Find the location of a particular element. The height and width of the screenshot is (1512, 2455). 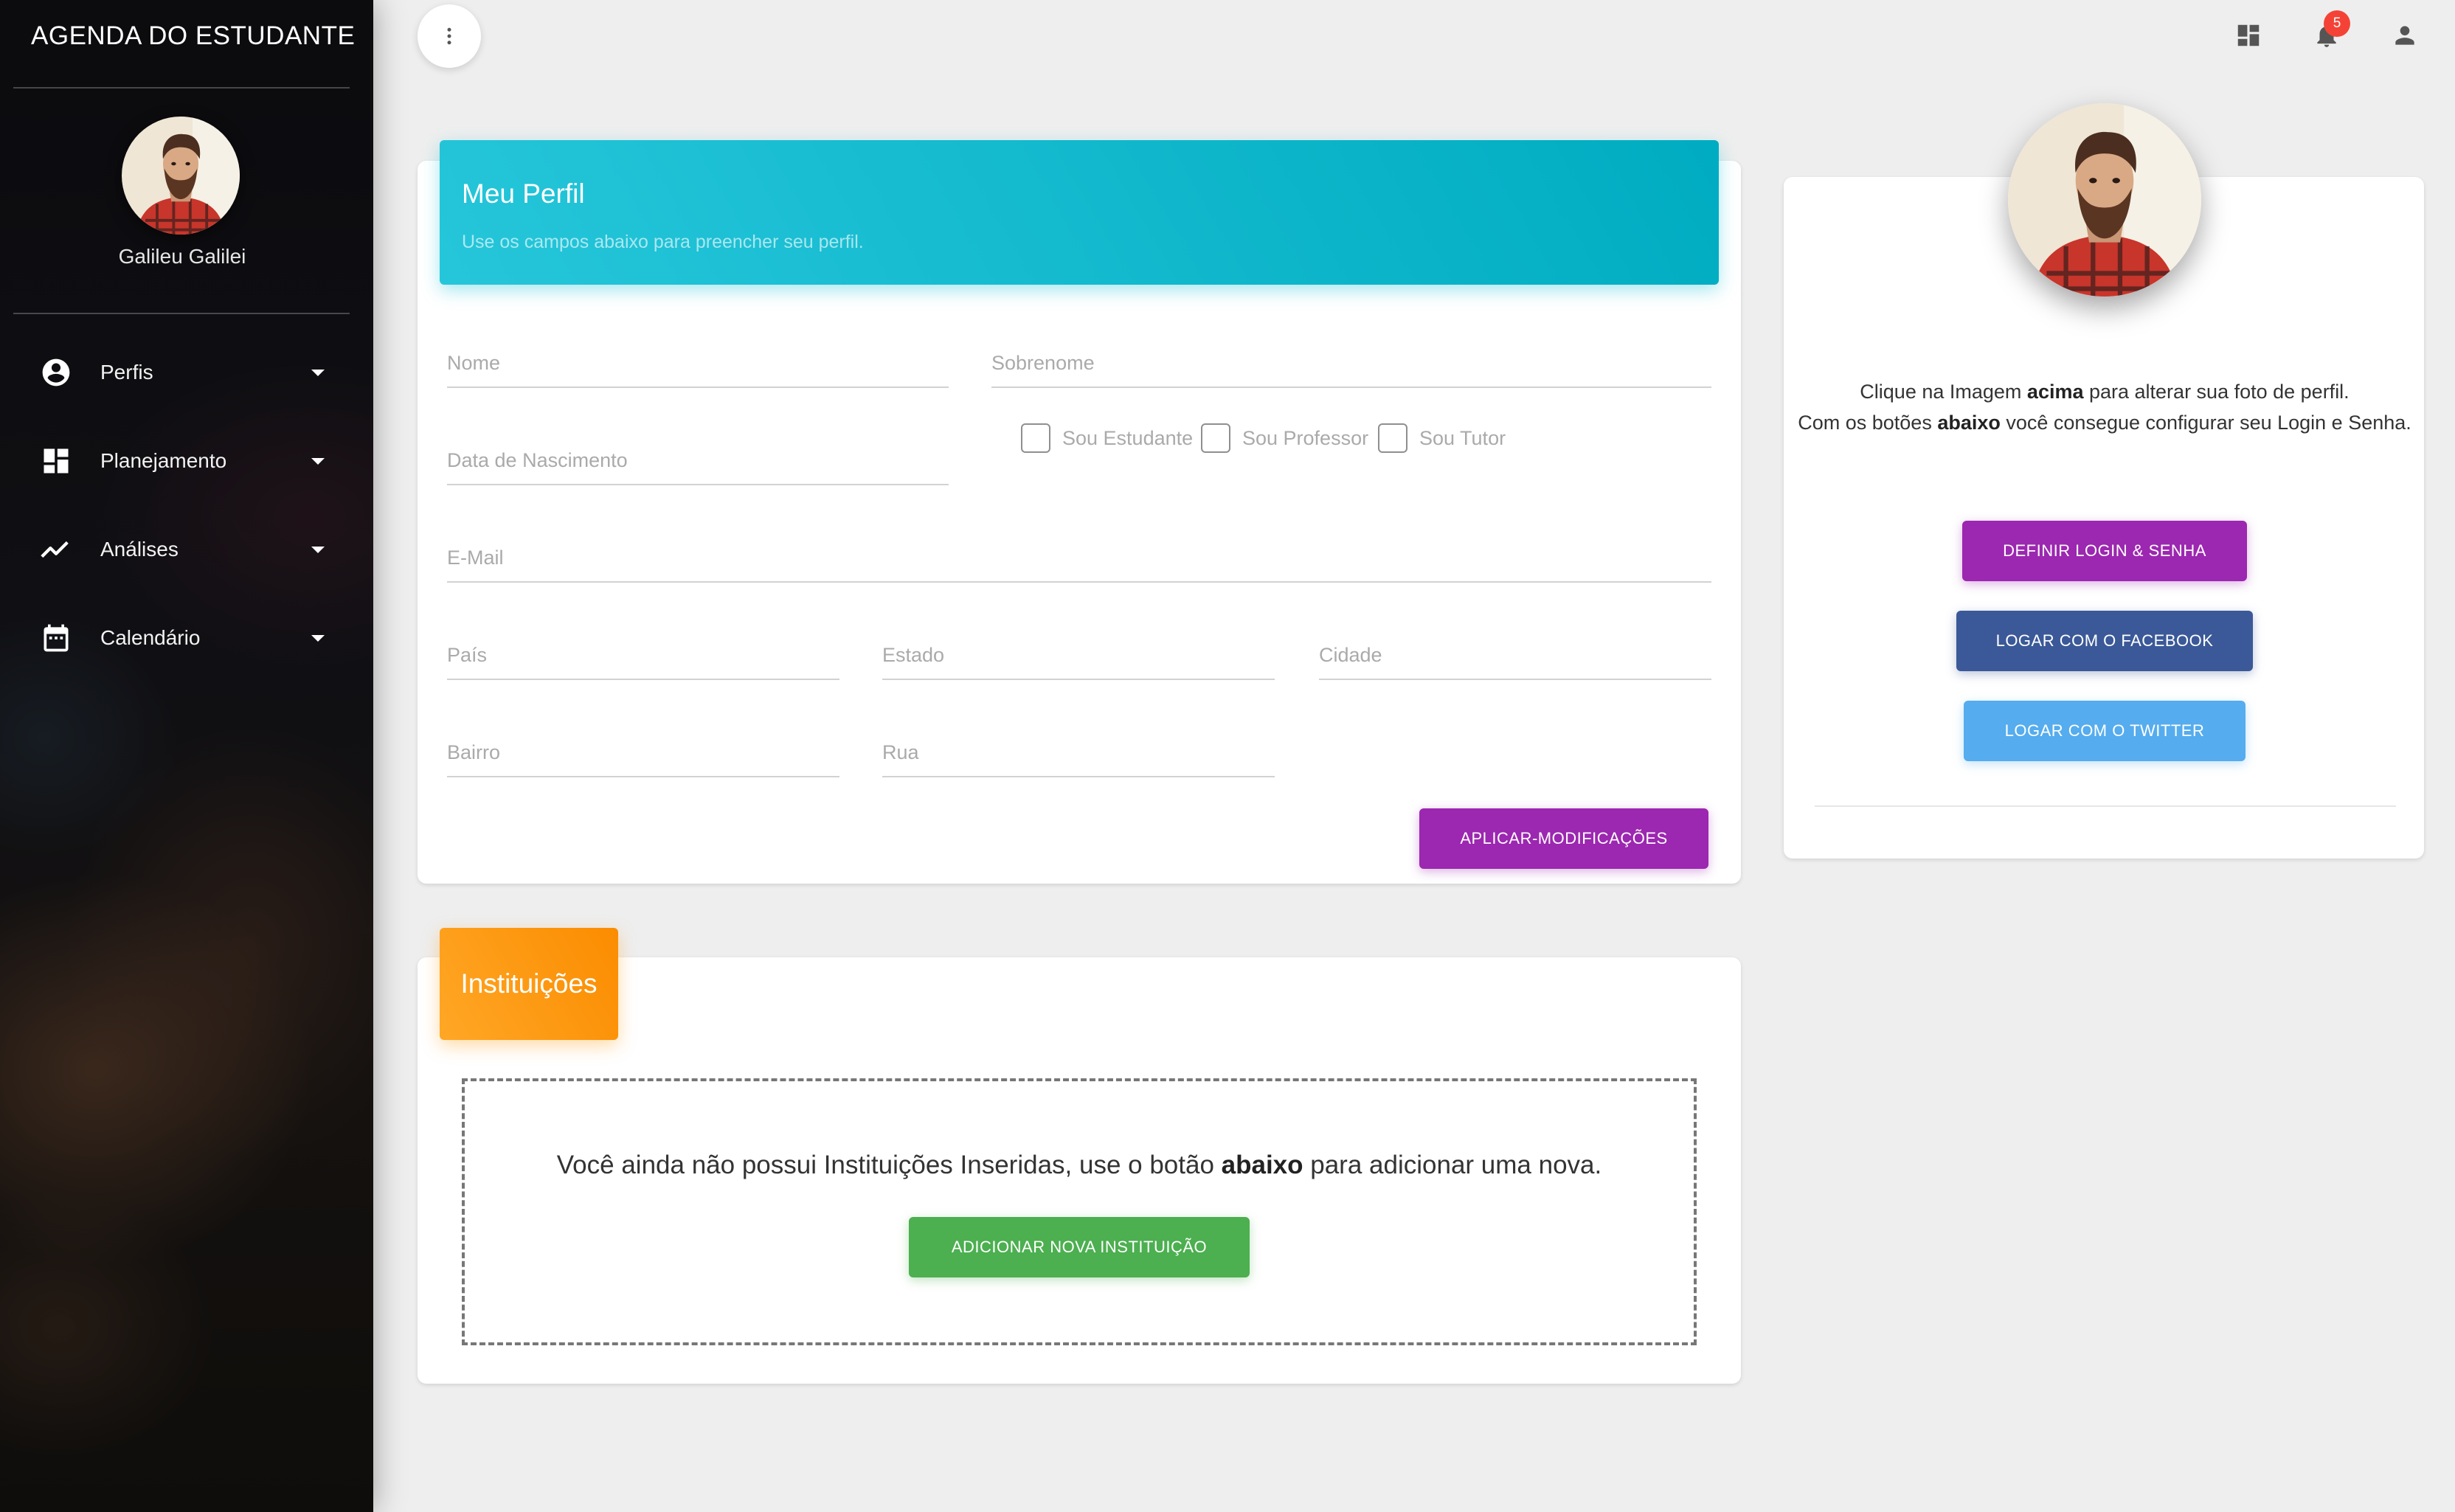

sobrenome-input is located at coordinates (1351, 363).